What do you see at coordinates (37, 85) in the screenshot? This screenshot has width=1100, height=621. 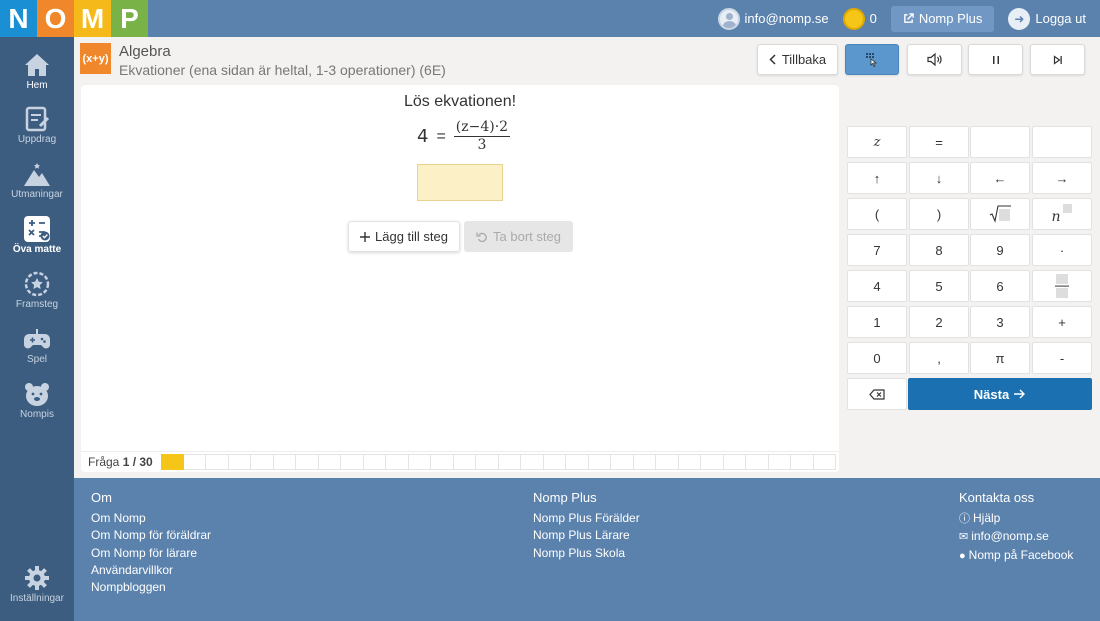 I see `sidebar-item-label: Hem` at bounding box center [37, 85].